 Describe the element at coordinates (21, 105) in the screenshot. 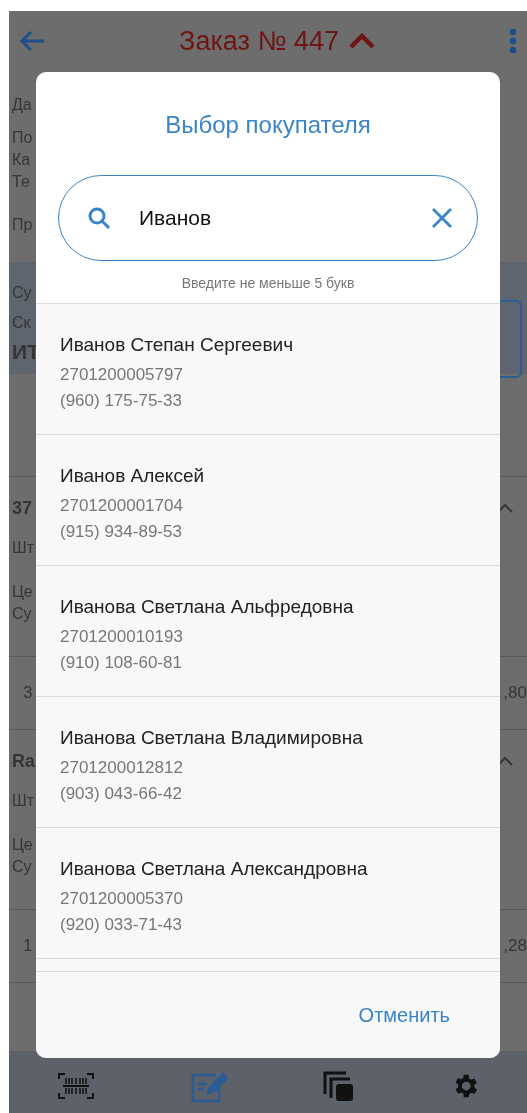

I see `info-label: Да` at that location.